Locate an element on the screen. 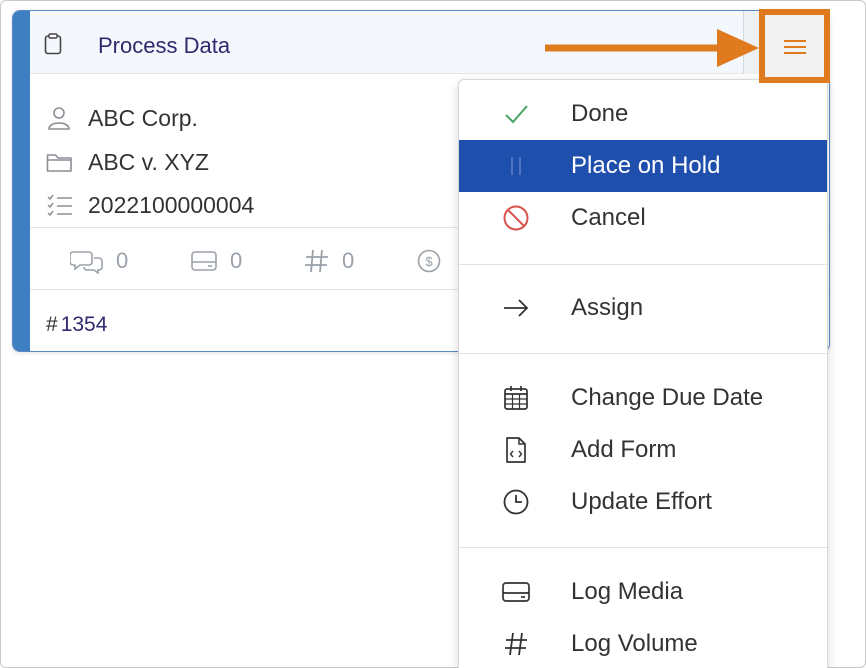  menu-item-update-effort: Update Effort is located at coordinates (643, 502).